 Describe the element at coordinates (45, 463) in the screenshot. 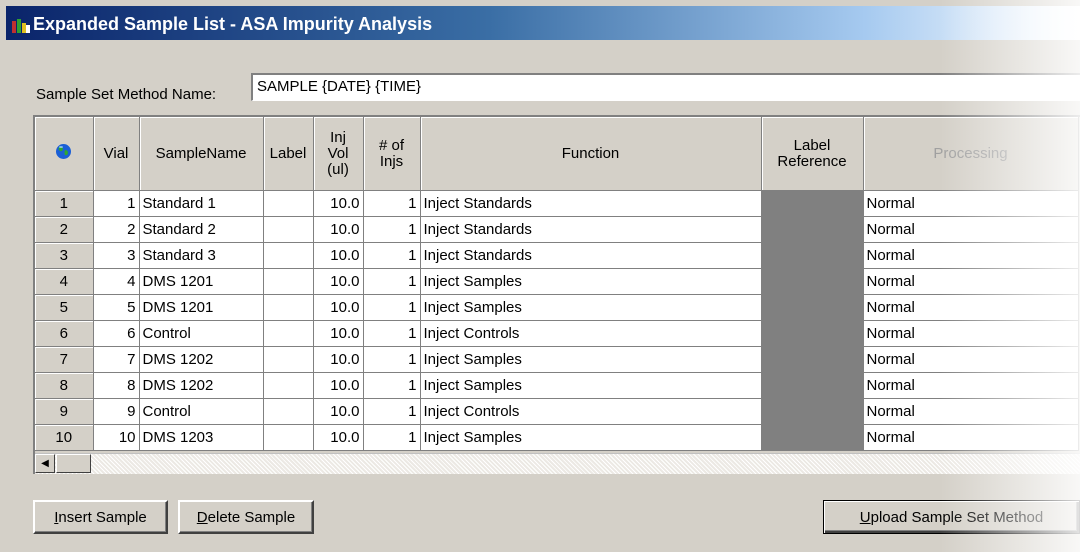

I see `scroll-left-button: ◀` at that location.